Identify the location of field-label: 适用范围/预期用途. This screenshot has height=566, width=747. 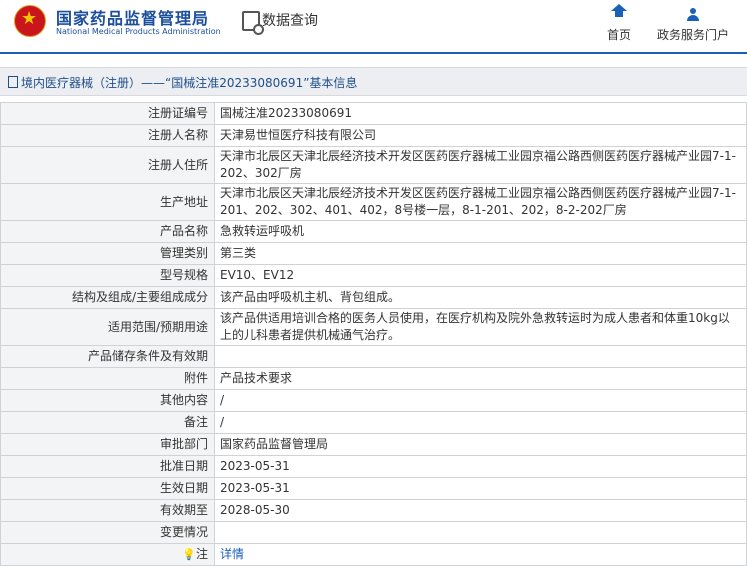
(107, 327).